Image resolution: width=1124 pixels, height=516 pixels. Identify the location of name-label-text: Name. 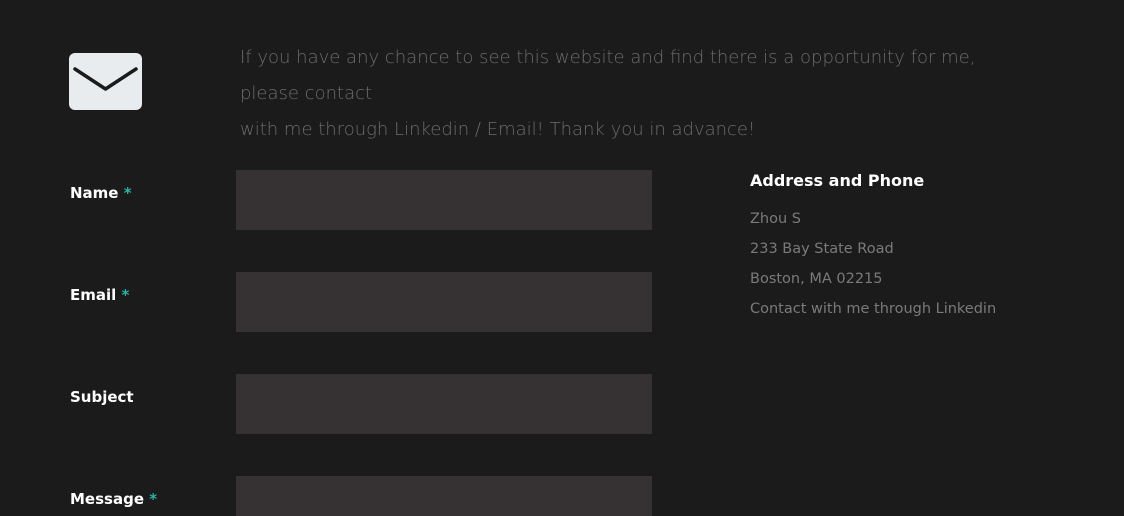
(94, 193).